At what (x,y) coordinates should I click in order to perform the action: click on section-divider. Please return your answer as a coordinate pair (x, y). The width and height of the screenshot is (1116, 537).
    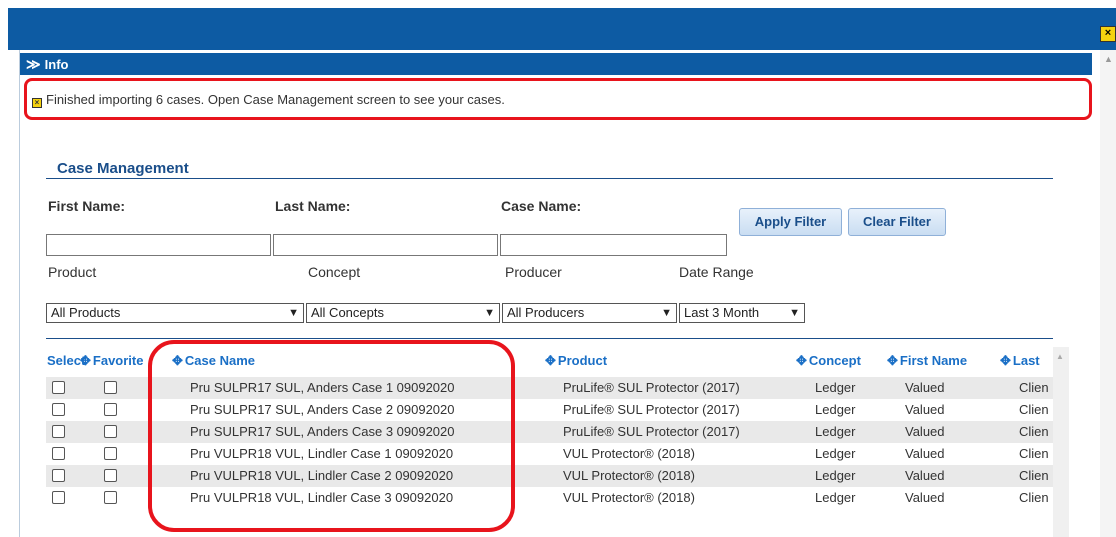
    Looking at the image, I should click on (549, 178).